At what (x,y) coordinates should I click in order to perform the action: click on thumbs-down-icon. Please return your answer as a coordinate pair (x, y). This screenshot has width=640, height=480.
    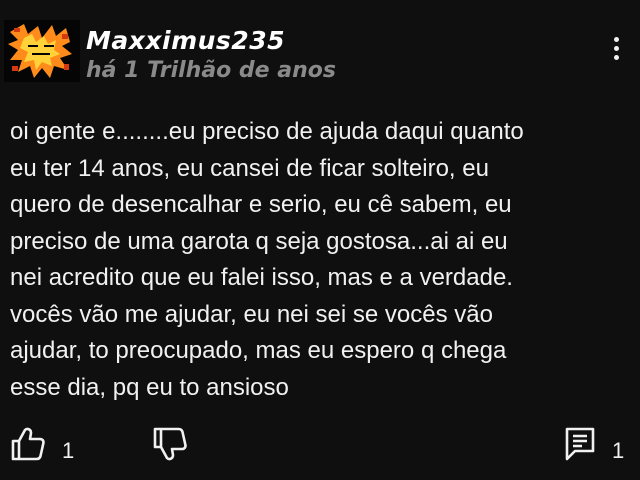
    Looking at the image, I should click on (170, 444).